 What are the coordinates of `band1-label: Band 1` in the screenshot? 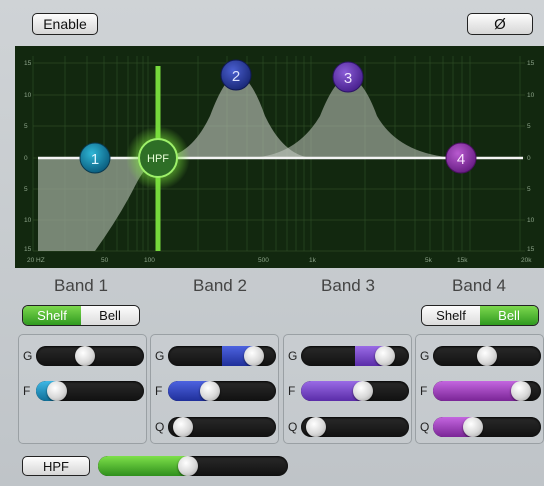 It's located at (81, 285).